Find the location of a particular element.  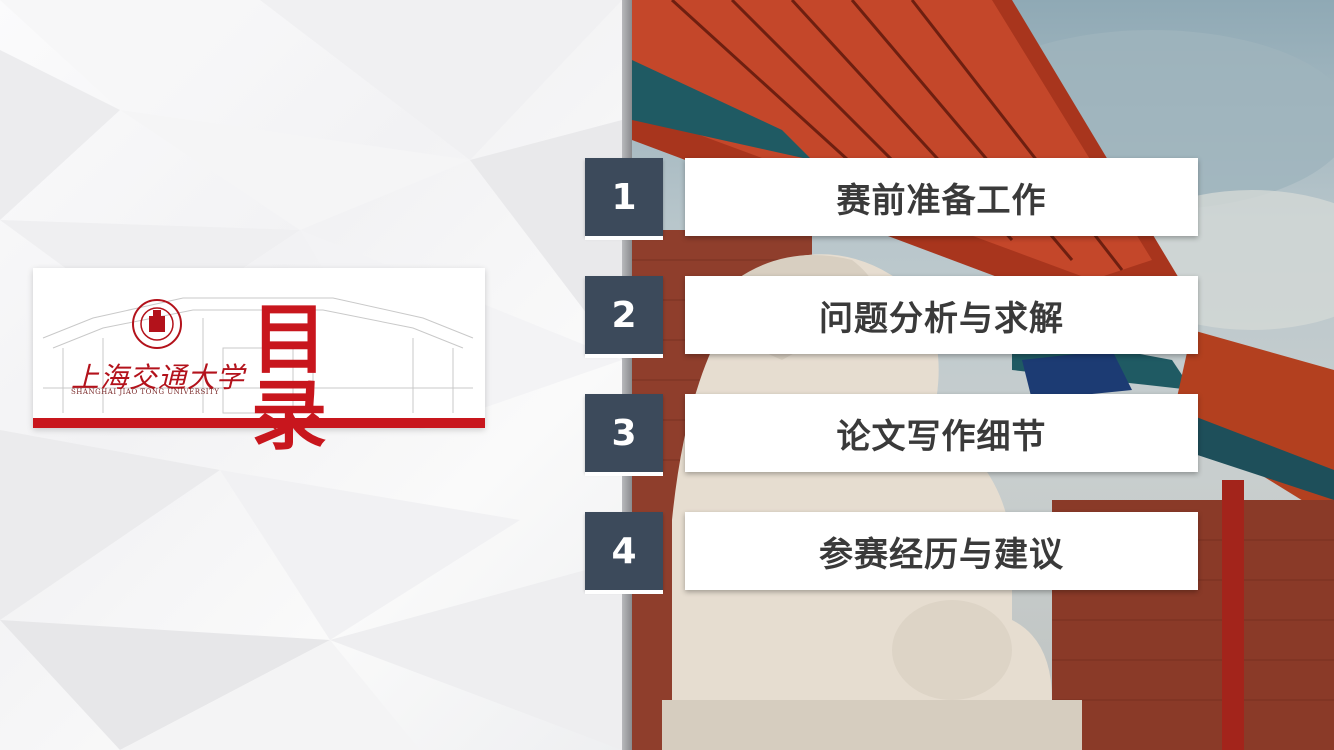

menu-item-number: 1 is located at coordinates (624, 199).